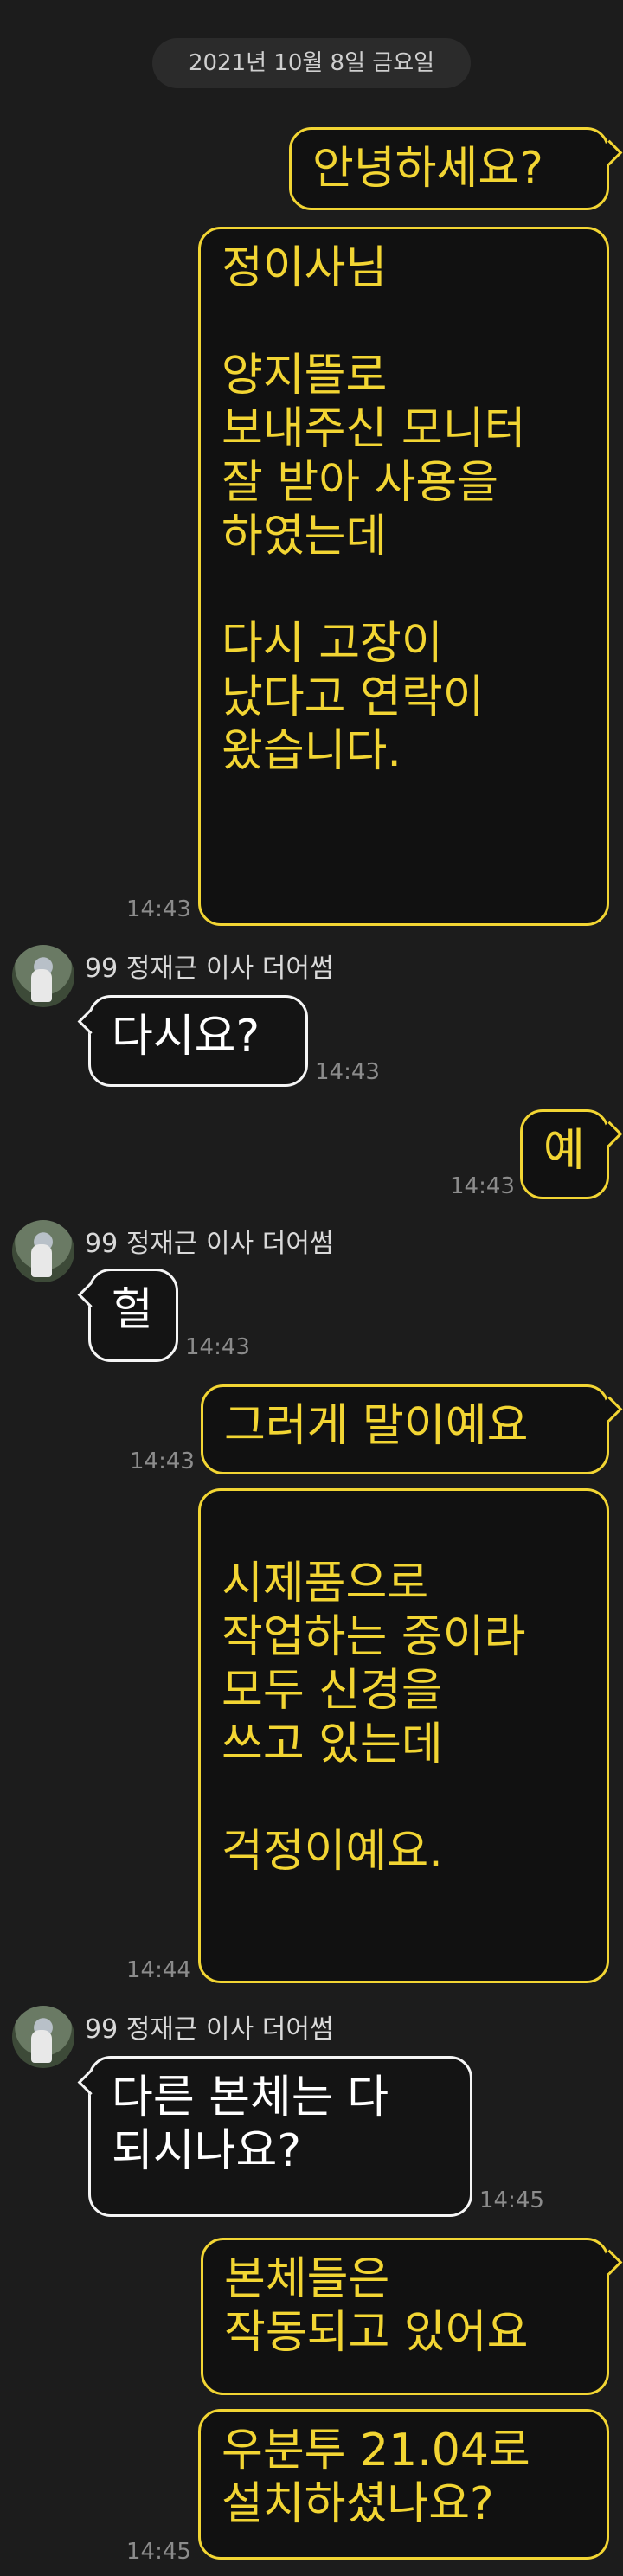 This screenshot has width=623, height=2576. What do you see at coordinates (405, 2317) in the screenshot?
I see `message-bubble-mine: 본체들은 작동되고 있어요` at bounding box center [405, 2317].